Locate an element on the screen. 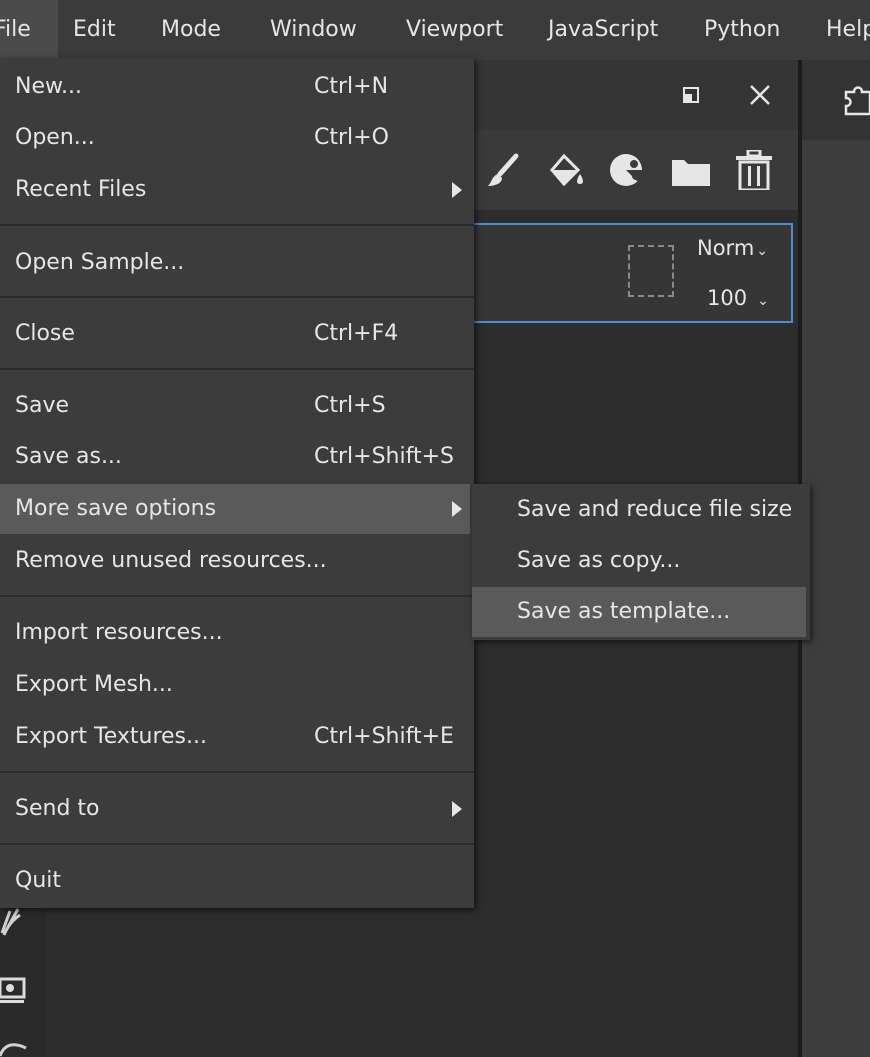 This screenshot has width=870, height=1057. menu-item-shortcut: Ctrl+Shift+S is located at coordinates (384, 456).